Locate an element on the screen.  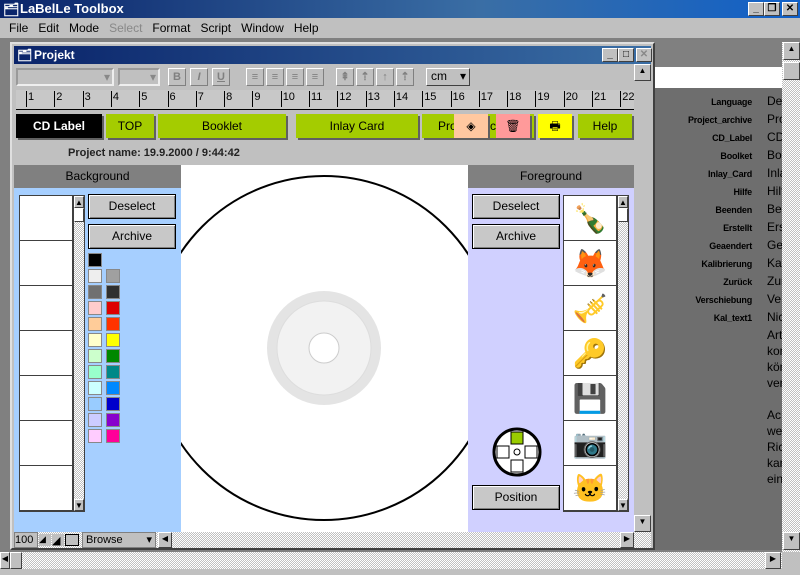
mode-select: Browse ▾ is located at coordinates (119, 540).